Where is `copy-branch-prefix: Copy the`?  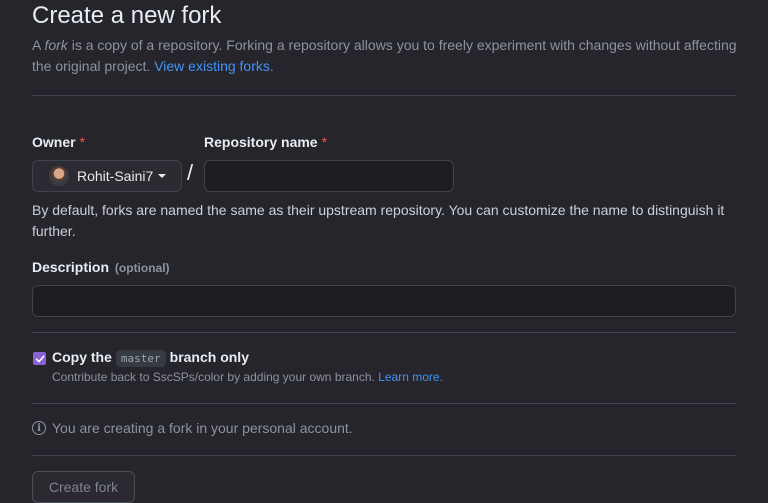 copy-branch-prefix: Copy the is located at coordinates (82, 357).